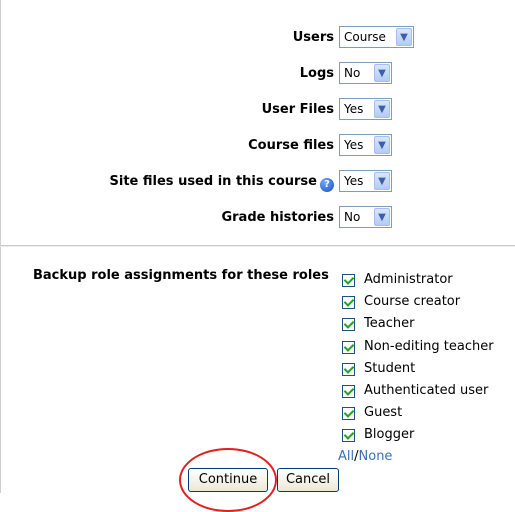  Describe the element at coordinates (389, 323) in the screenshot. I see `role-label: Teacher` at that location.